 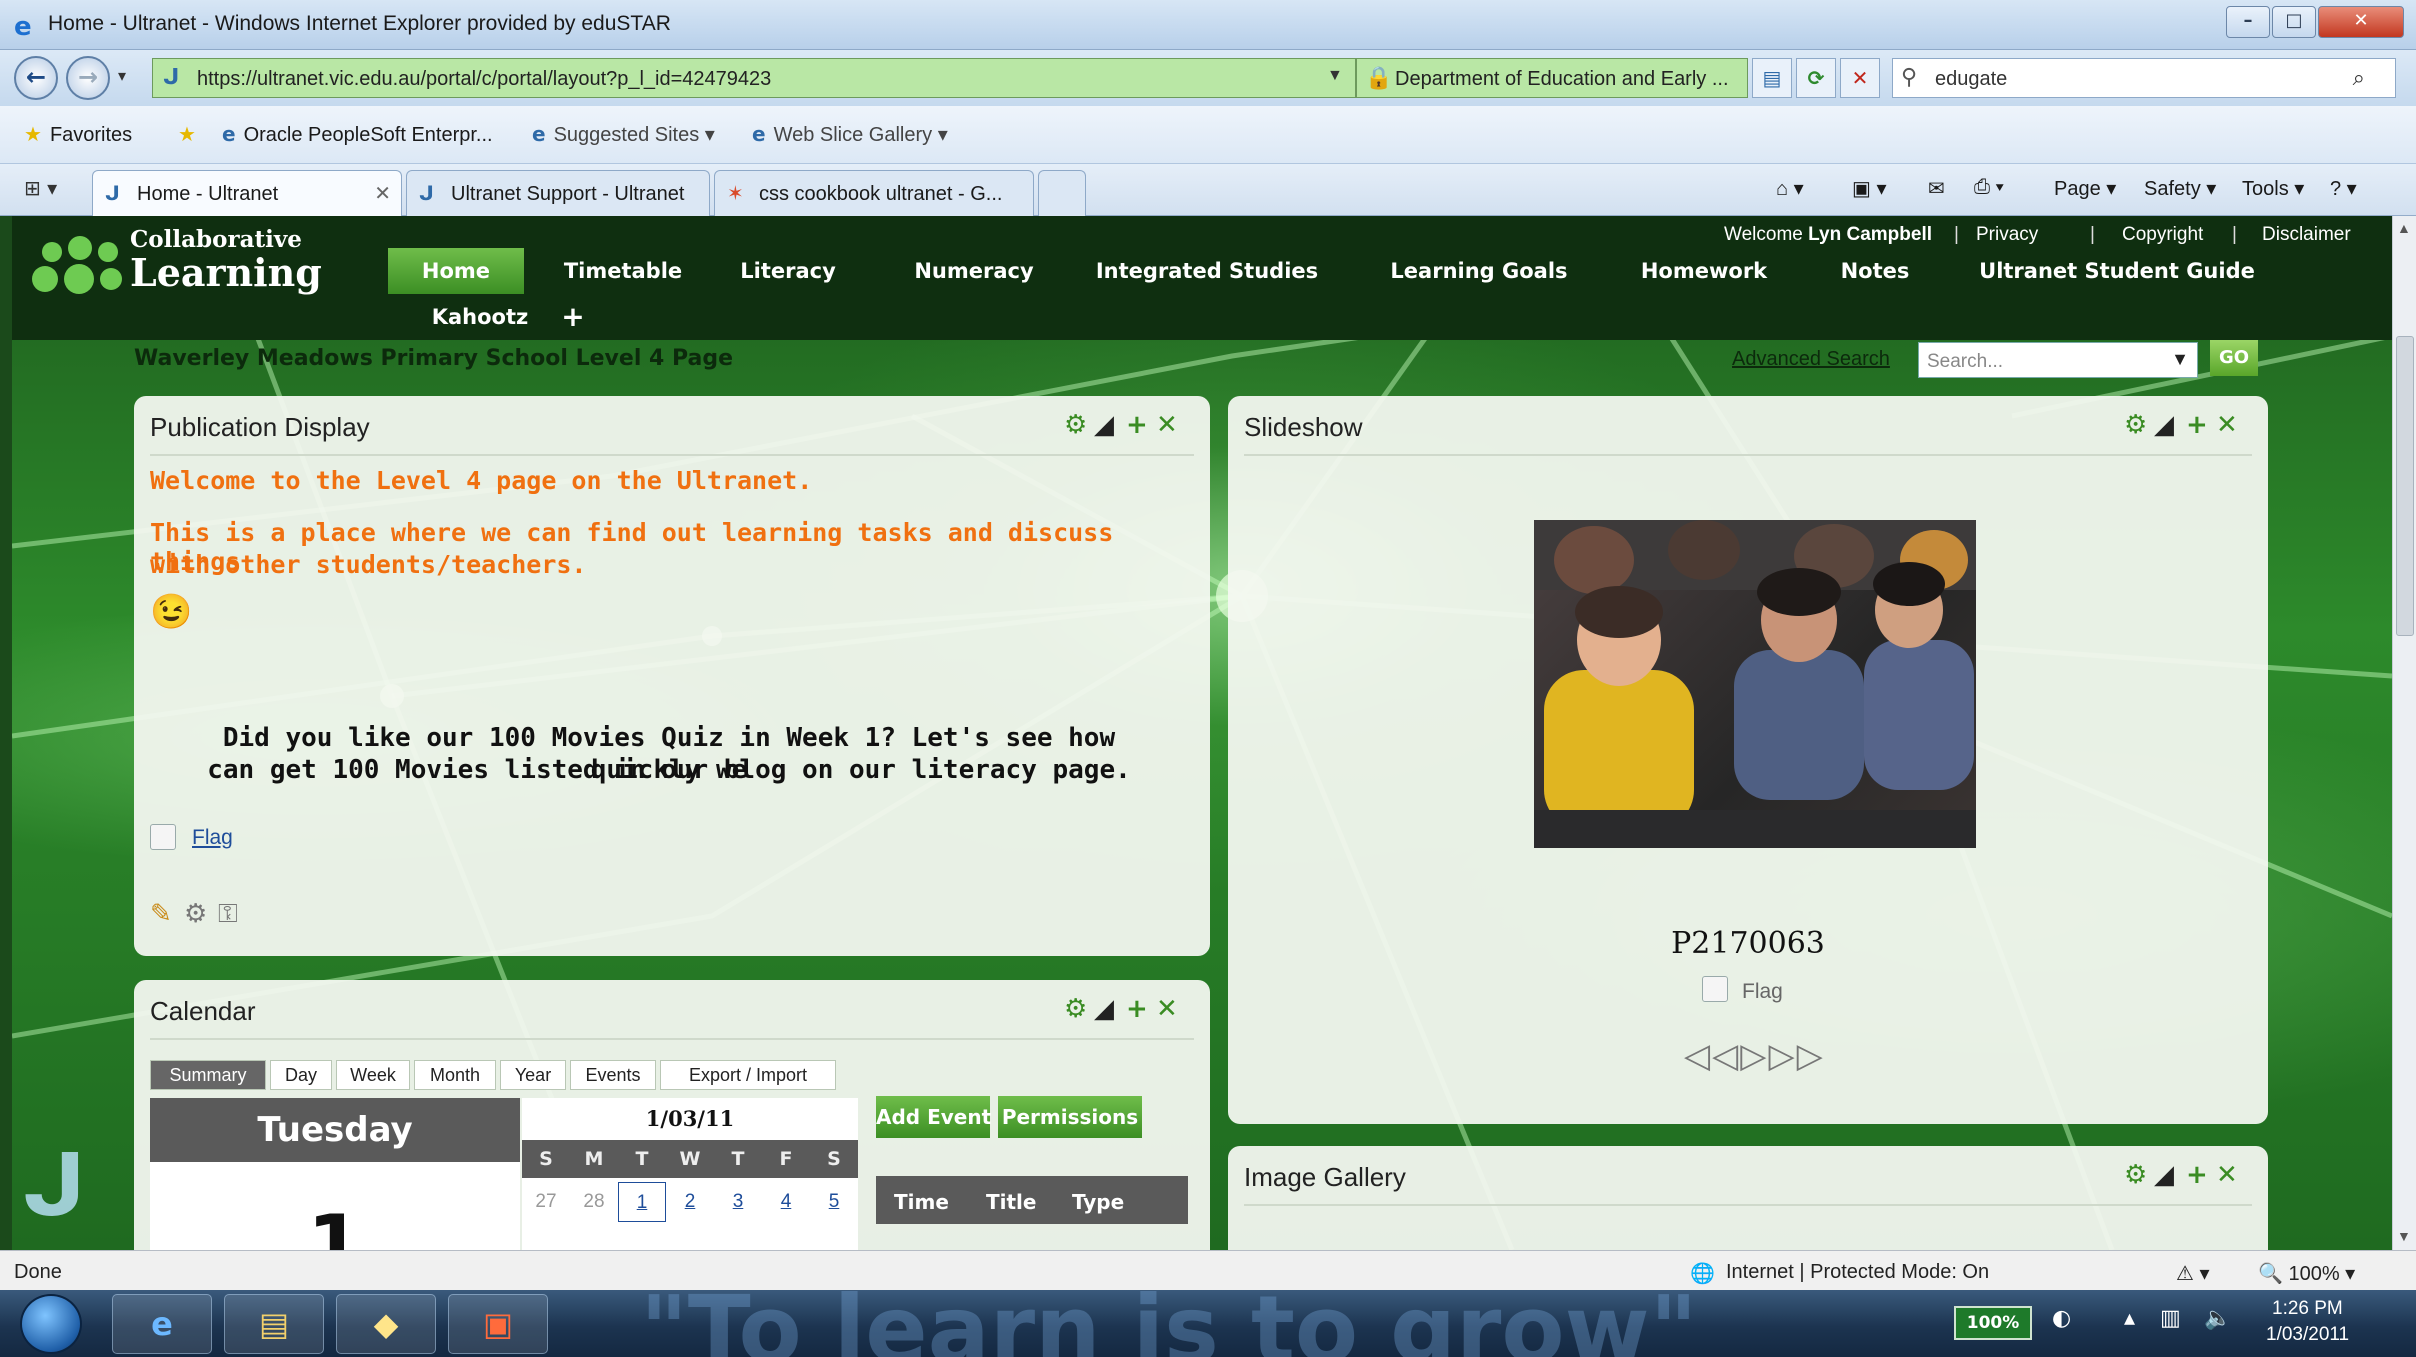 What do you see at coordinates (2144, 78) in the screenshot?
I see `browser-search-field: ⚲ edugate ⌕` at bounding box center [2144, 78].